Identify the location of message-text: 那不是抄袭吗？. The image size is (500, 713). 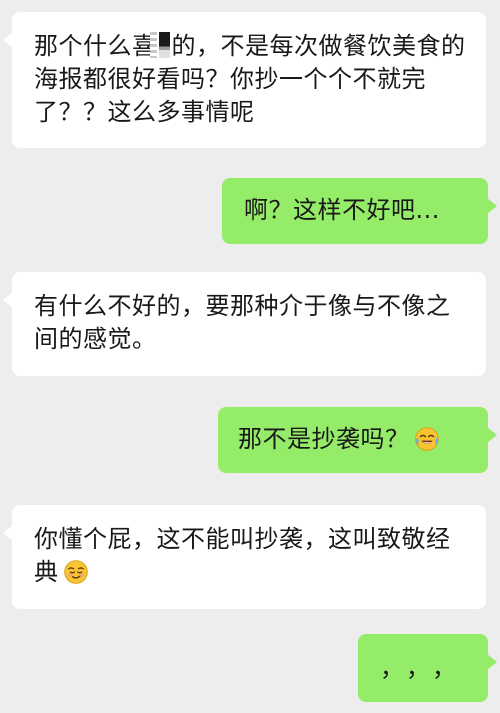
(356, 439).